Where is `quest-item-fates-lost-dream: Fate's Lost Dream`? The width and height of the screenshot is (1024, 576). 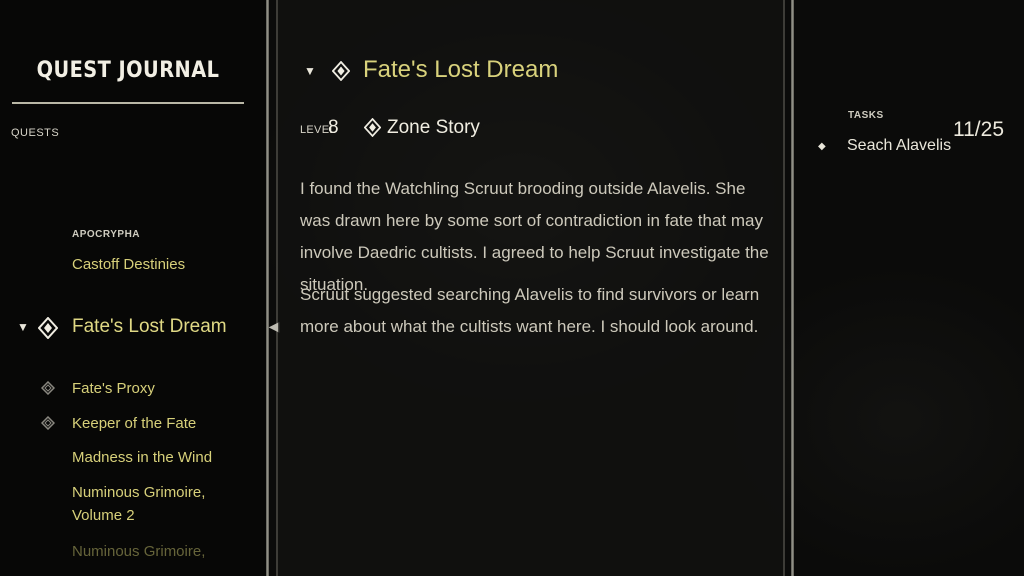 quest-item-fates-lost-dream: Fate's Lost Dream is located at coordinates (149, 327).